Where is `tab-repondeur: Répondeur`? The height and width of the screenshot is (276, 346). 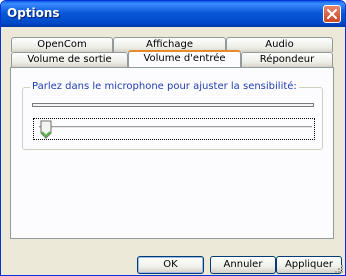 tab-repondeur: Répondeur is located at coordinates (287, 59).